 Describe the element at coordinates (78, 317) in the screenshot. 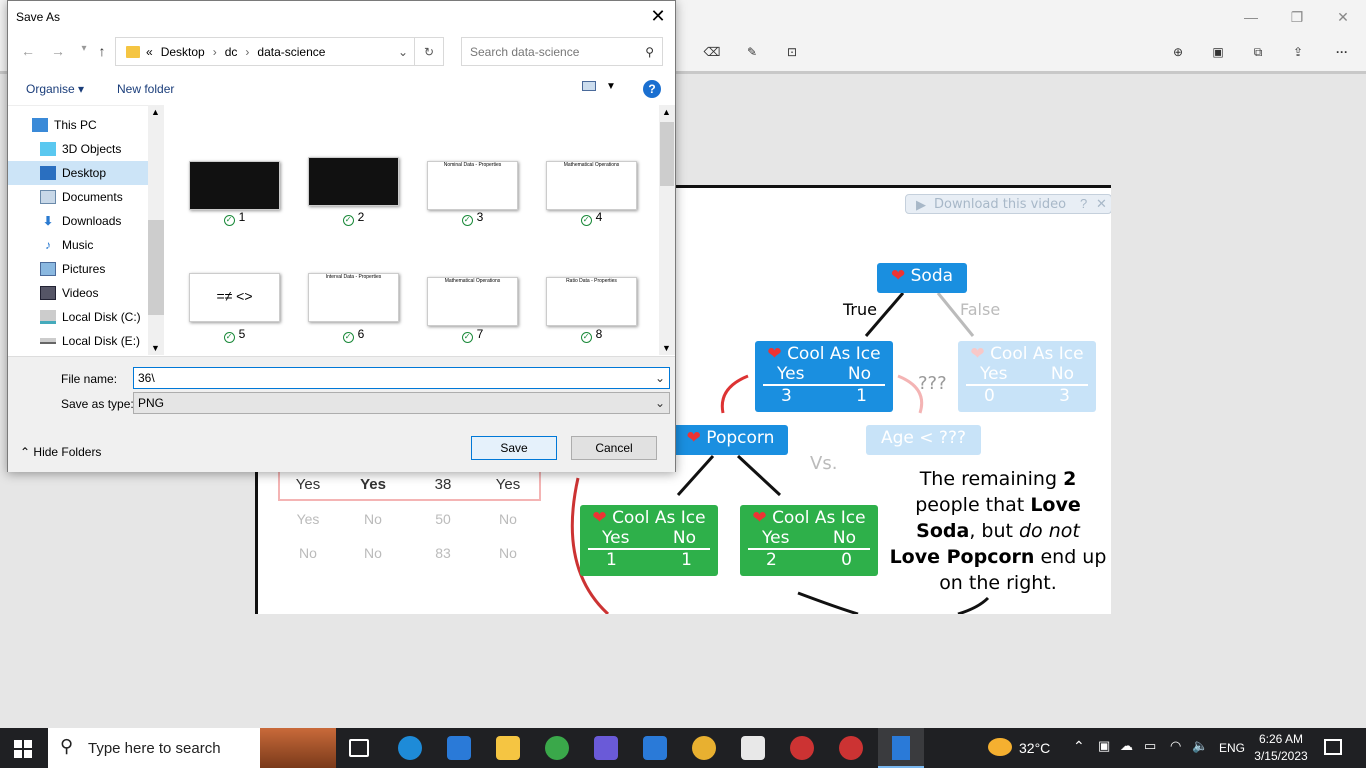

I see `nav-local-disk-c: Local Disk (C:)` at that location.